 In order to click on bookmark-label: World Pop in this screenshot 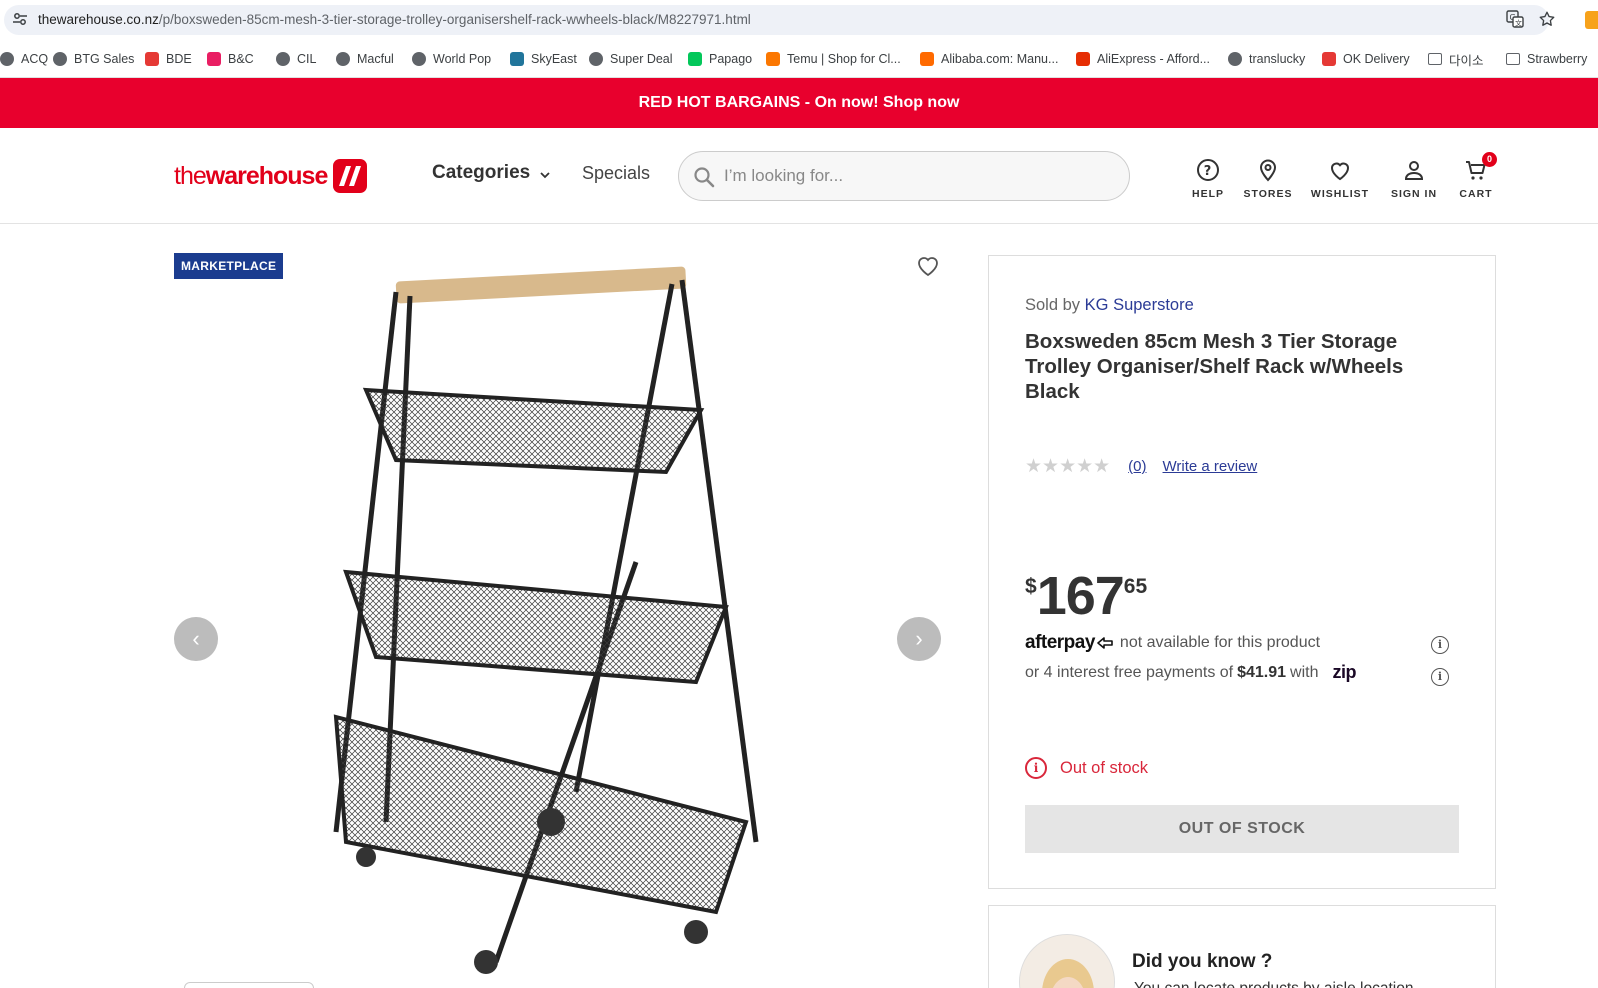, I will do `click(462, 59)`.